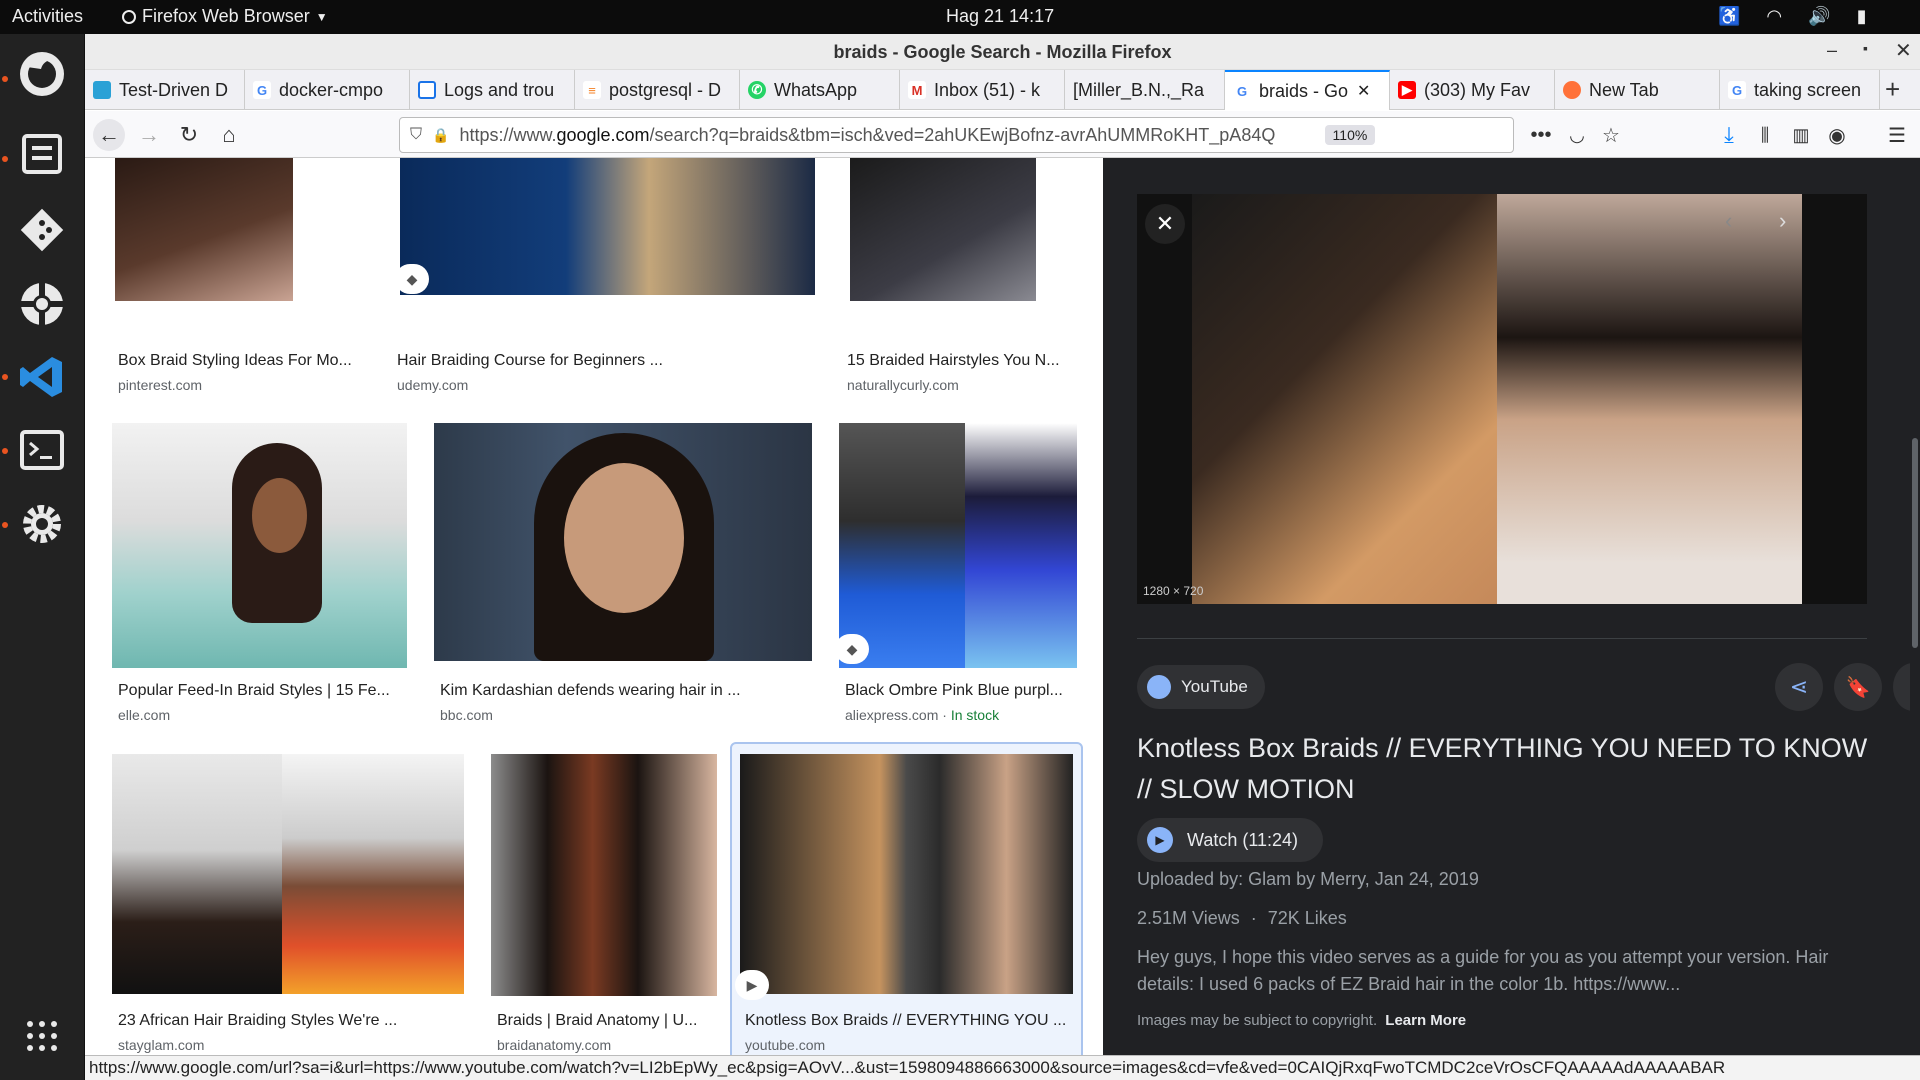 This screenshot has height=1080, width=1920. What do you see at coordinates (1344, 399) in the screenshot?
I see `preview-image-left` at bounding box center [1344, 399].